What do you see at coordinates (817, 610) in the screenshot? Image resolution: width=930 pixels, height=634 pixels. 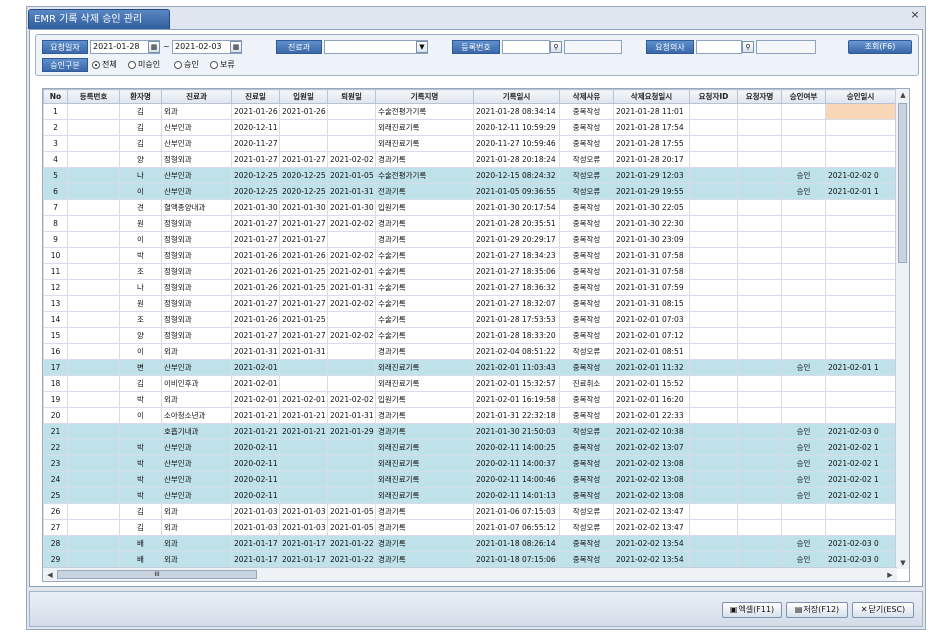 I see `save-button: ▤저장(F12)` at bounding box center [817, 610].